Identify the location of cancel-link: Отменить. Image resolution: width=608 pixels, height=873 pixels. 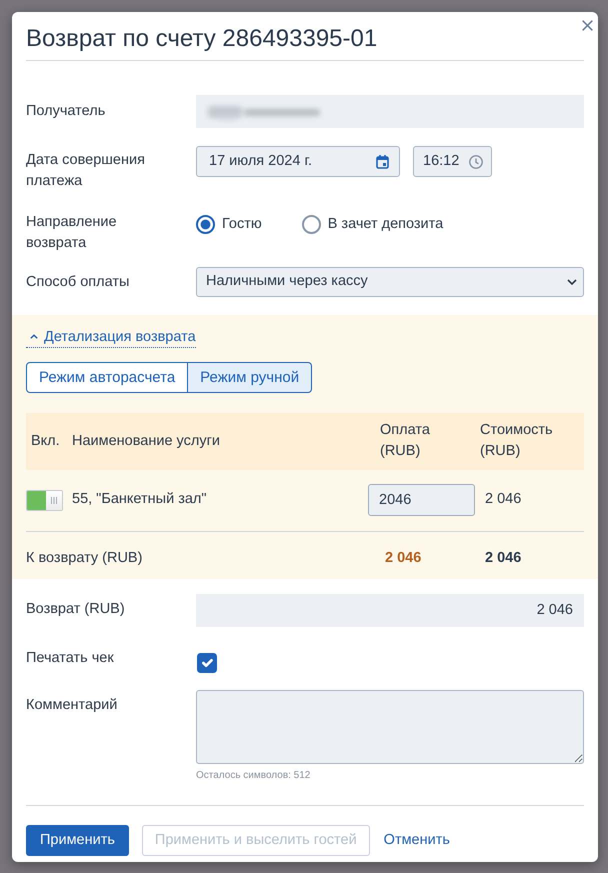
(416, 840).